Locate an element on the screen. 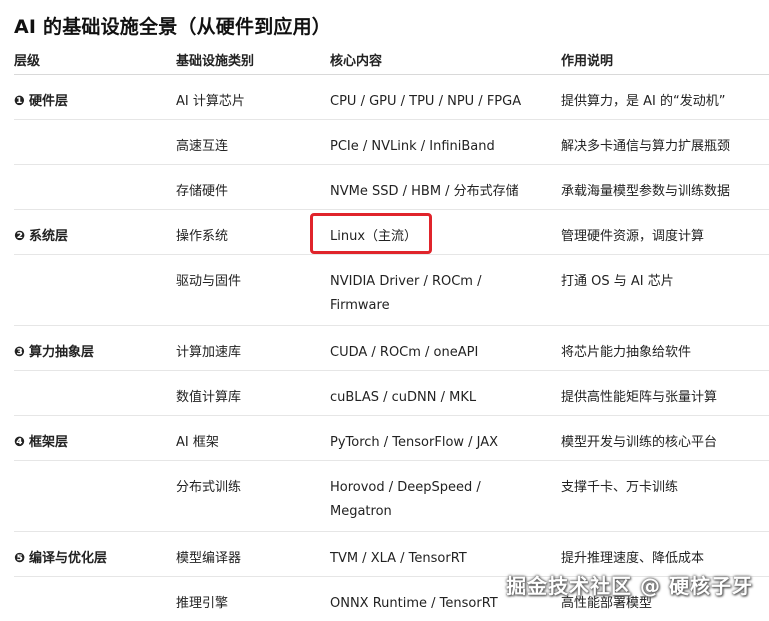  description-cell: 提供高性能矩阵与张量计算 is located at coordinates (639, 397).